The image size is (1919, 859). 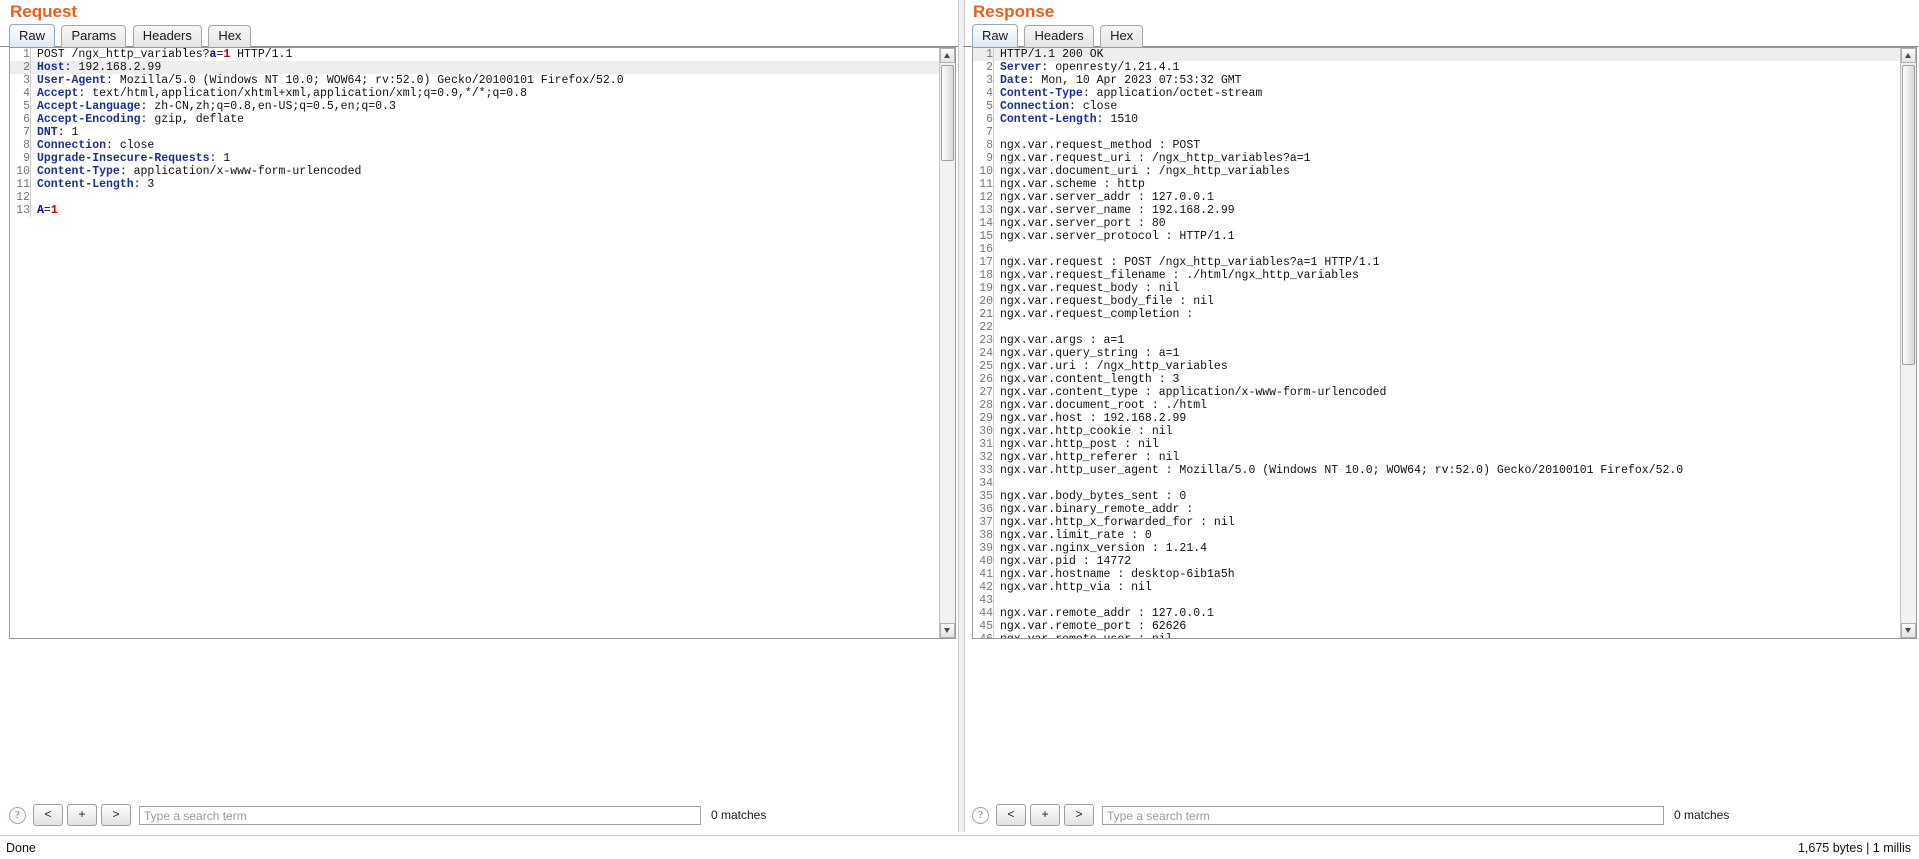 I want to click on status-left-text: Done, so click(x=21, y=847).